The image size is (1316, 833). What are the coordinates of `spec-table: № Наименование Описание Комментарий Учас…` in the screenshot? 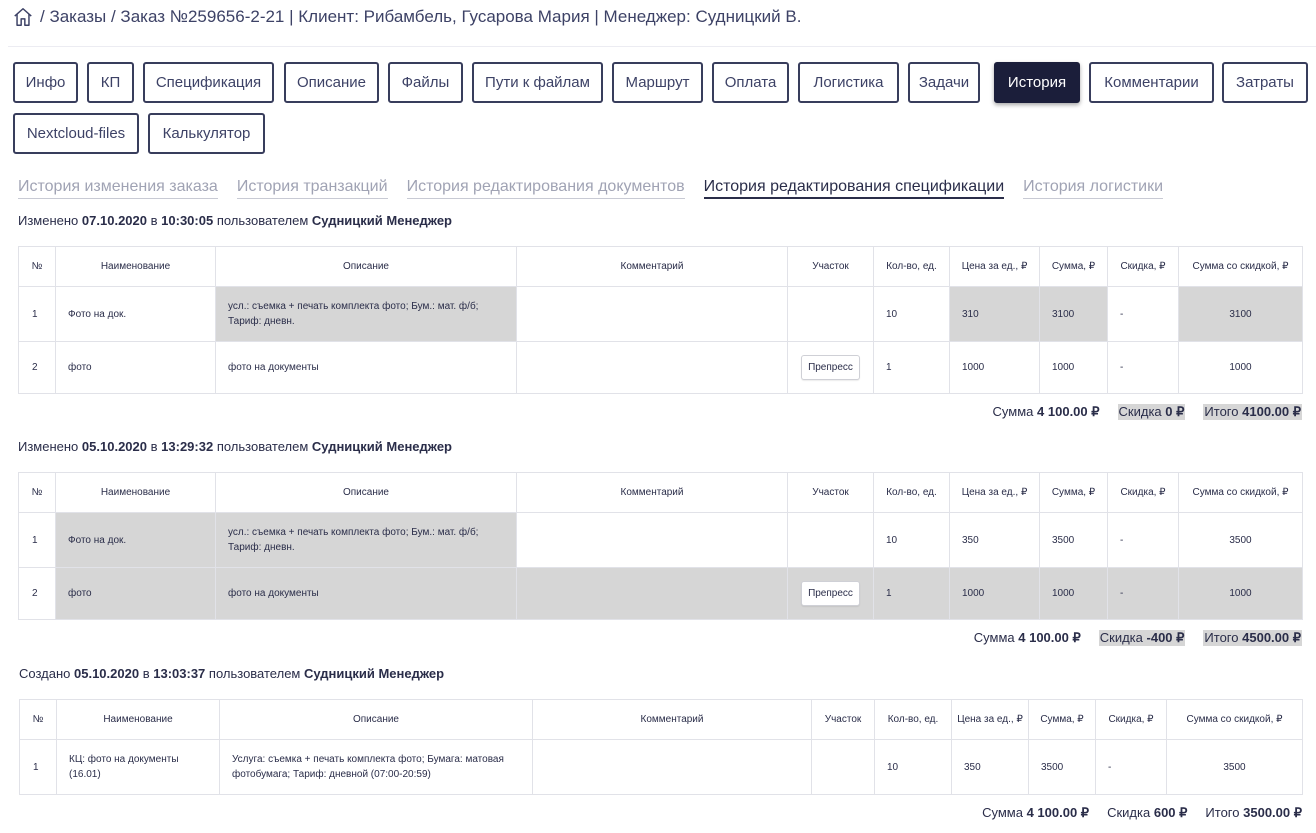 It's located at (661, 747).